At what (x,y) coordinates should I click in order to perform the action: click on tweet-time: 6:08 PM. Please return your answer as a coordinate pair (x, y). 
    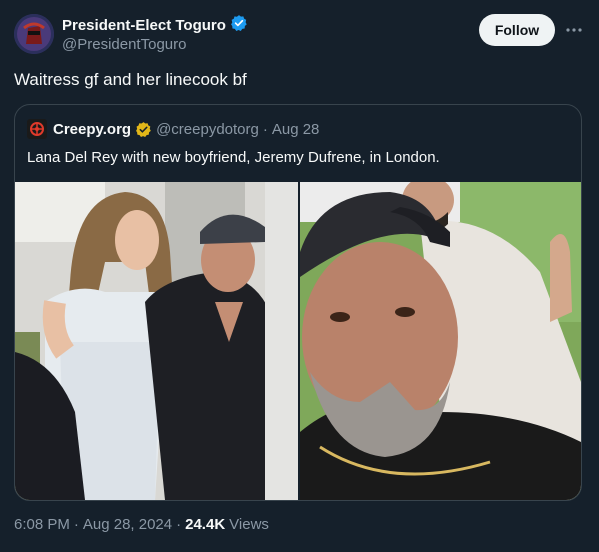
    Looking at the image, I should click on (42, 524).